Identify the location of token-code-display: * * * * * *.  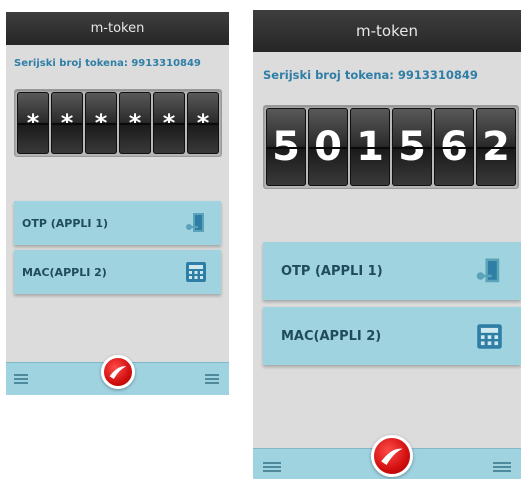
(118, 123).